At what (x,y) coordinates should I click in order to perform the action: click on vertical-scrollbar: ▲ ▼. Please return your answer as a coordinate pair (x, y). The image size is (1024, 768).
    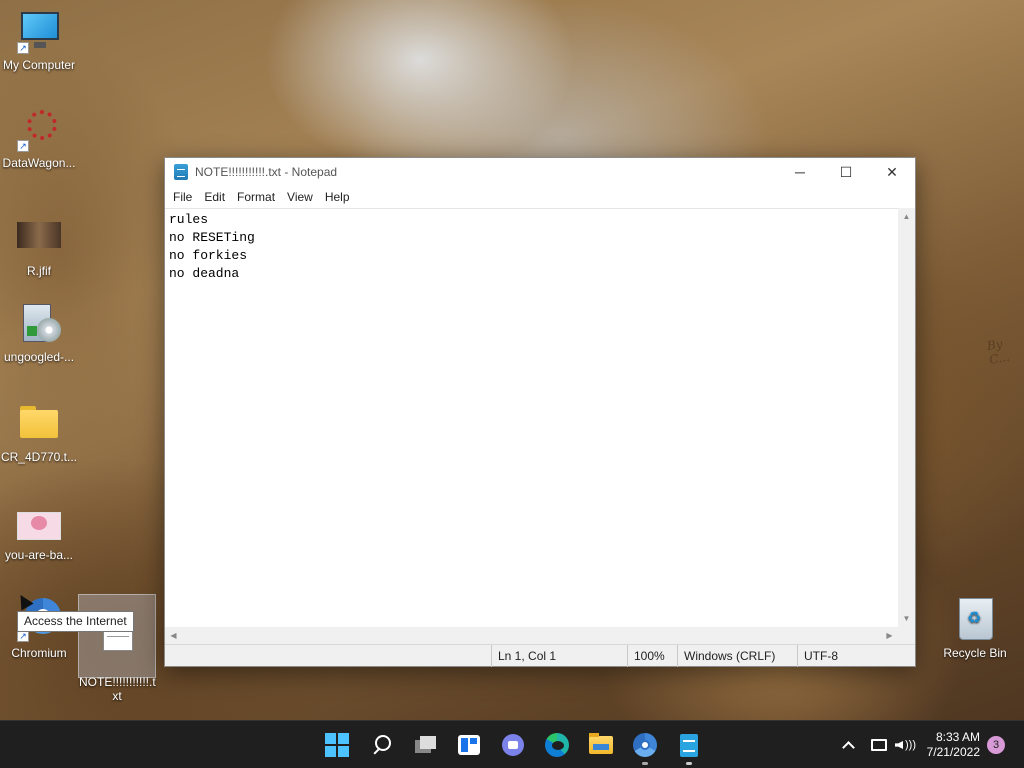
    Looking at the image, I should click on (906, 417).